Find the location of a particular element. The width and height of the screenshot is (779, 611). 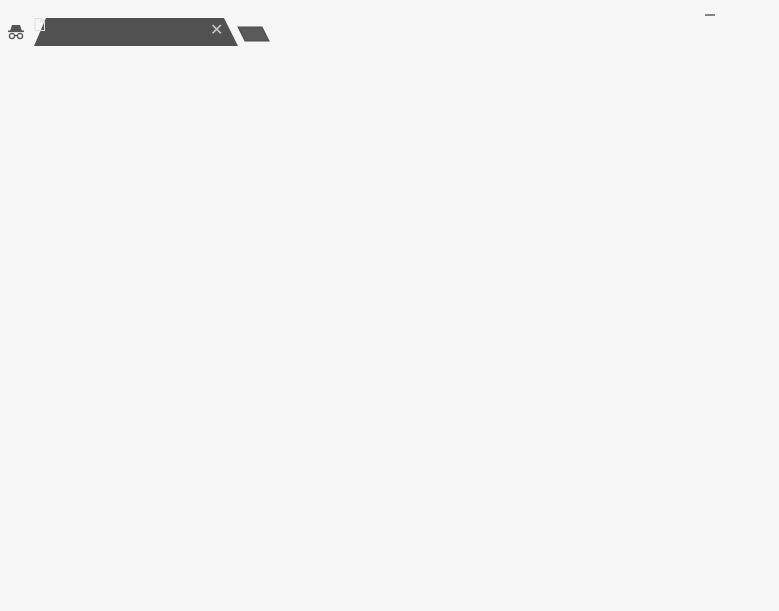

incognito-icon is located at coordinates (16, 32).